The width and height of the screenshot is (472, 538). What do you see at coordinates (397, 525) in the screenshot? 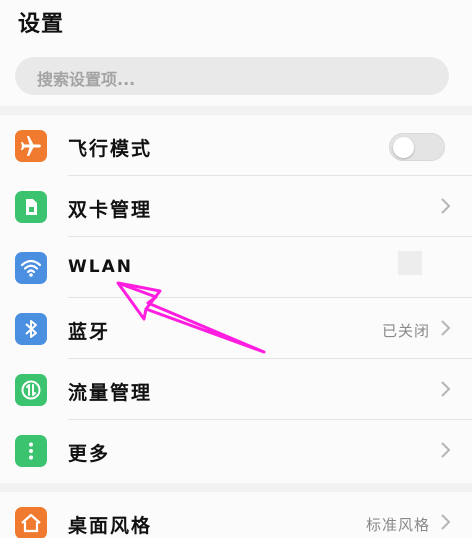
I see `settings-item-value: 标准风格` at bounding box center [397, 525].